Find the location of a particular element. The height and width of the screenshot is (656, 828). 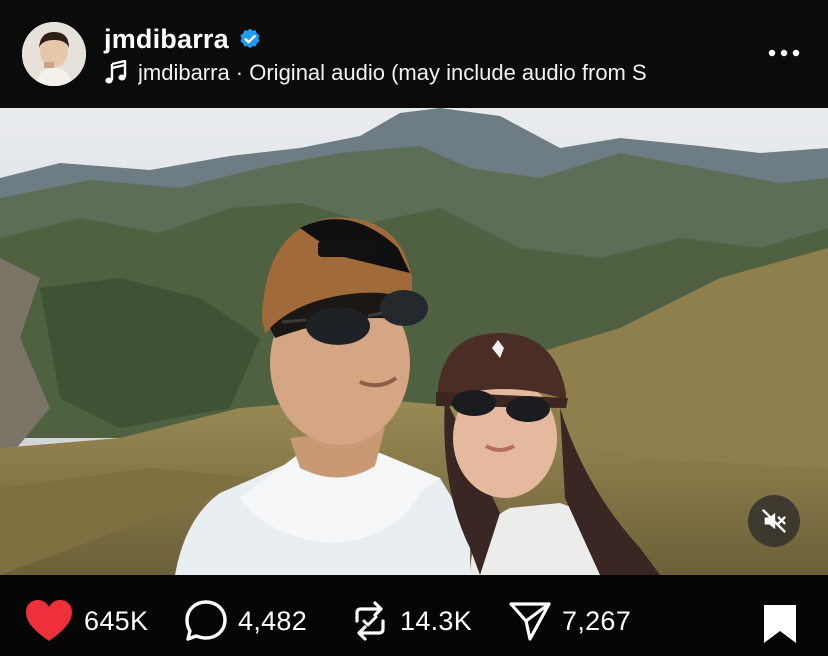

bookmark-filled-icon is located at coordinates (780, 624).